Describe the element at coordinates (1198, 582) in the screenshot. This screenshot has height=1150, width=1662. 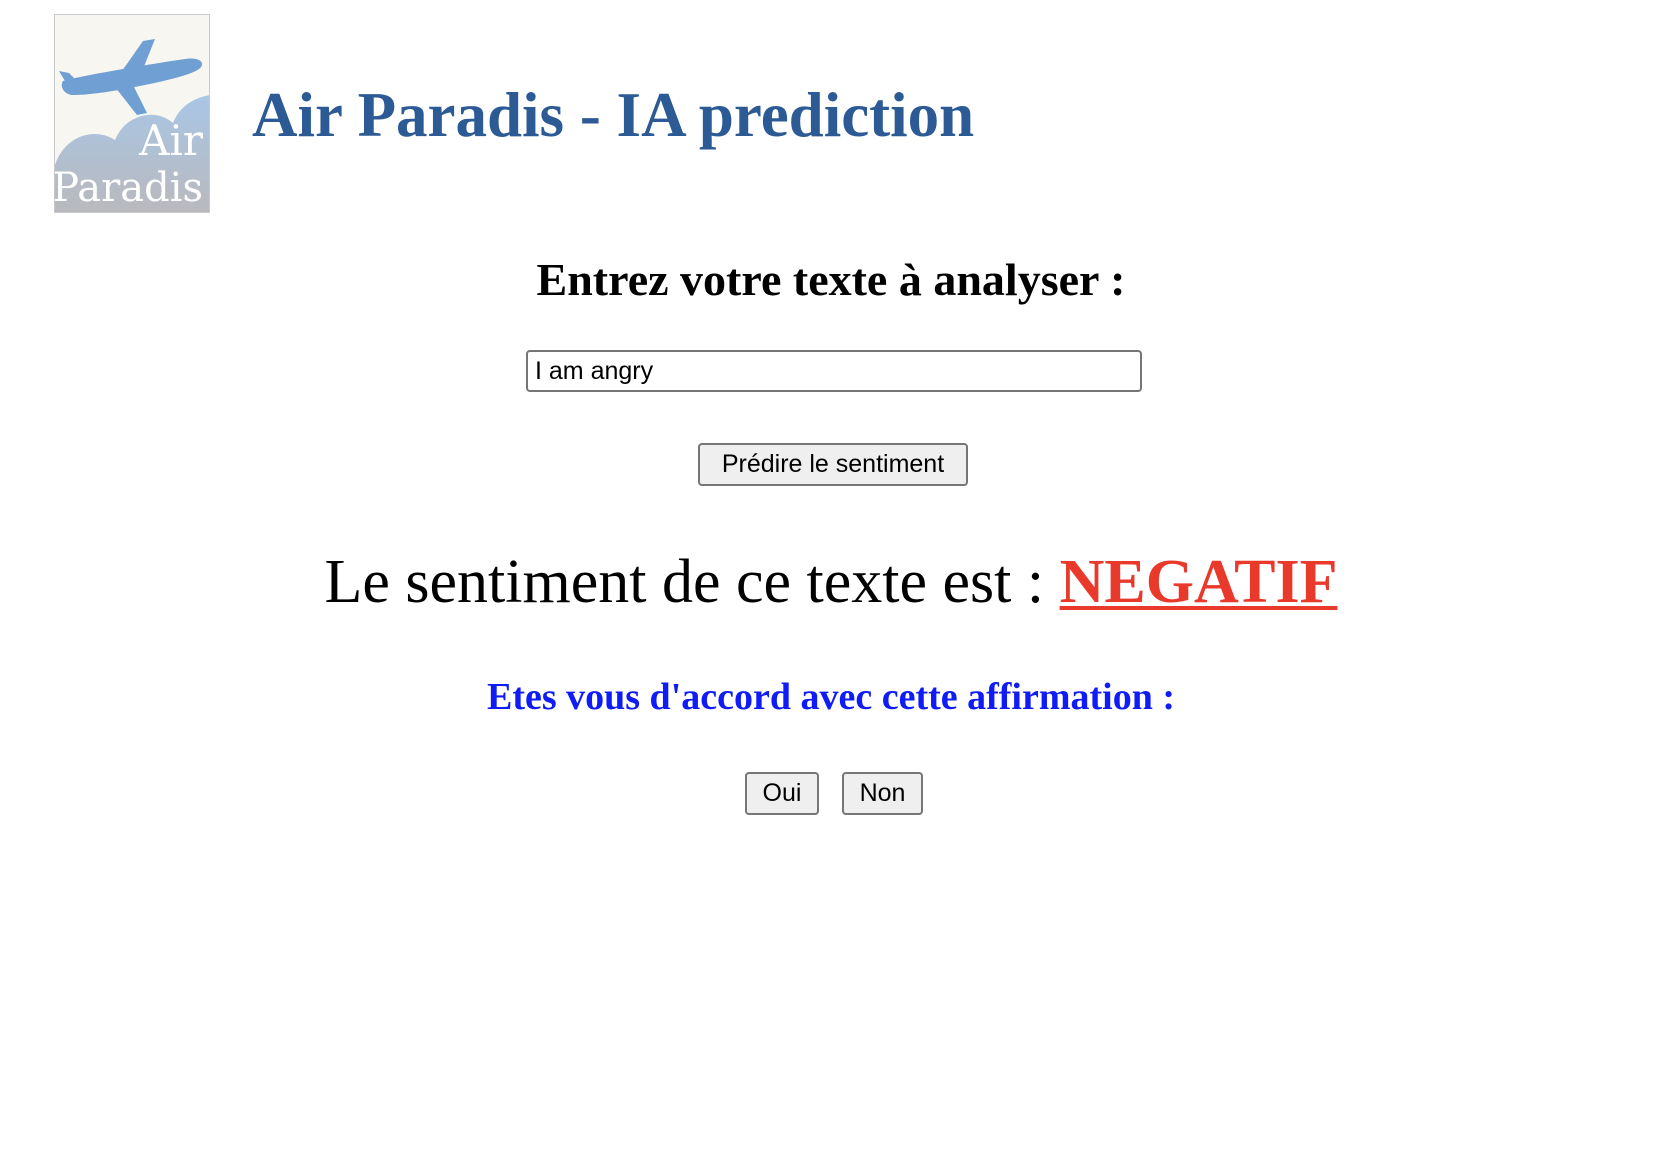
I see `sentiment-result-value: NEGATIF` at that location.